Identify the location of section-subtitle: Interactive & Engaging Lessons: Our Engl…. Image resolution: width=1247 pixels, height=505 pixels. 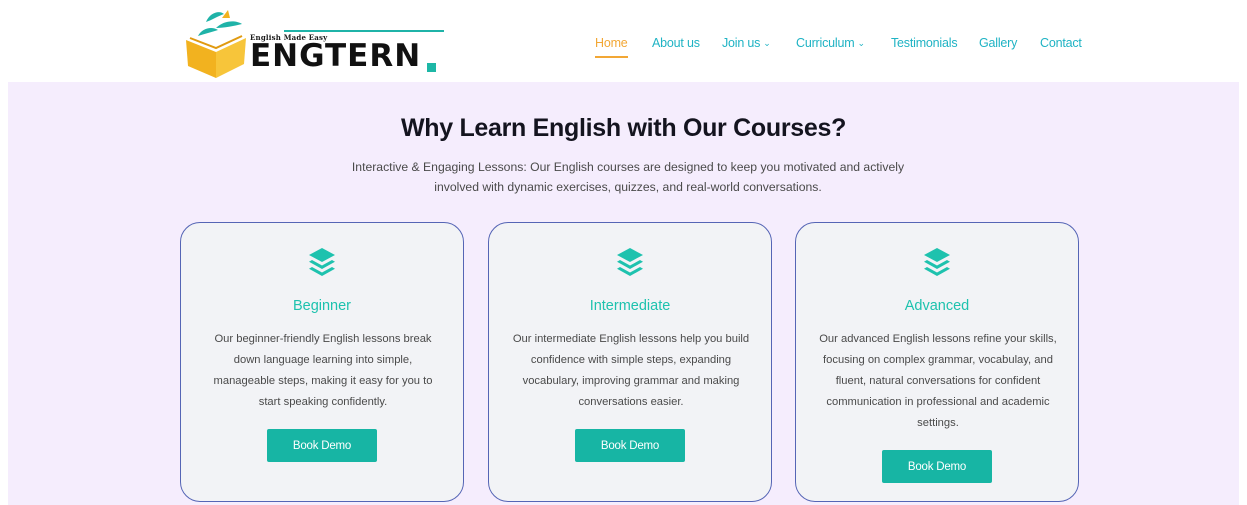
(628, 177).